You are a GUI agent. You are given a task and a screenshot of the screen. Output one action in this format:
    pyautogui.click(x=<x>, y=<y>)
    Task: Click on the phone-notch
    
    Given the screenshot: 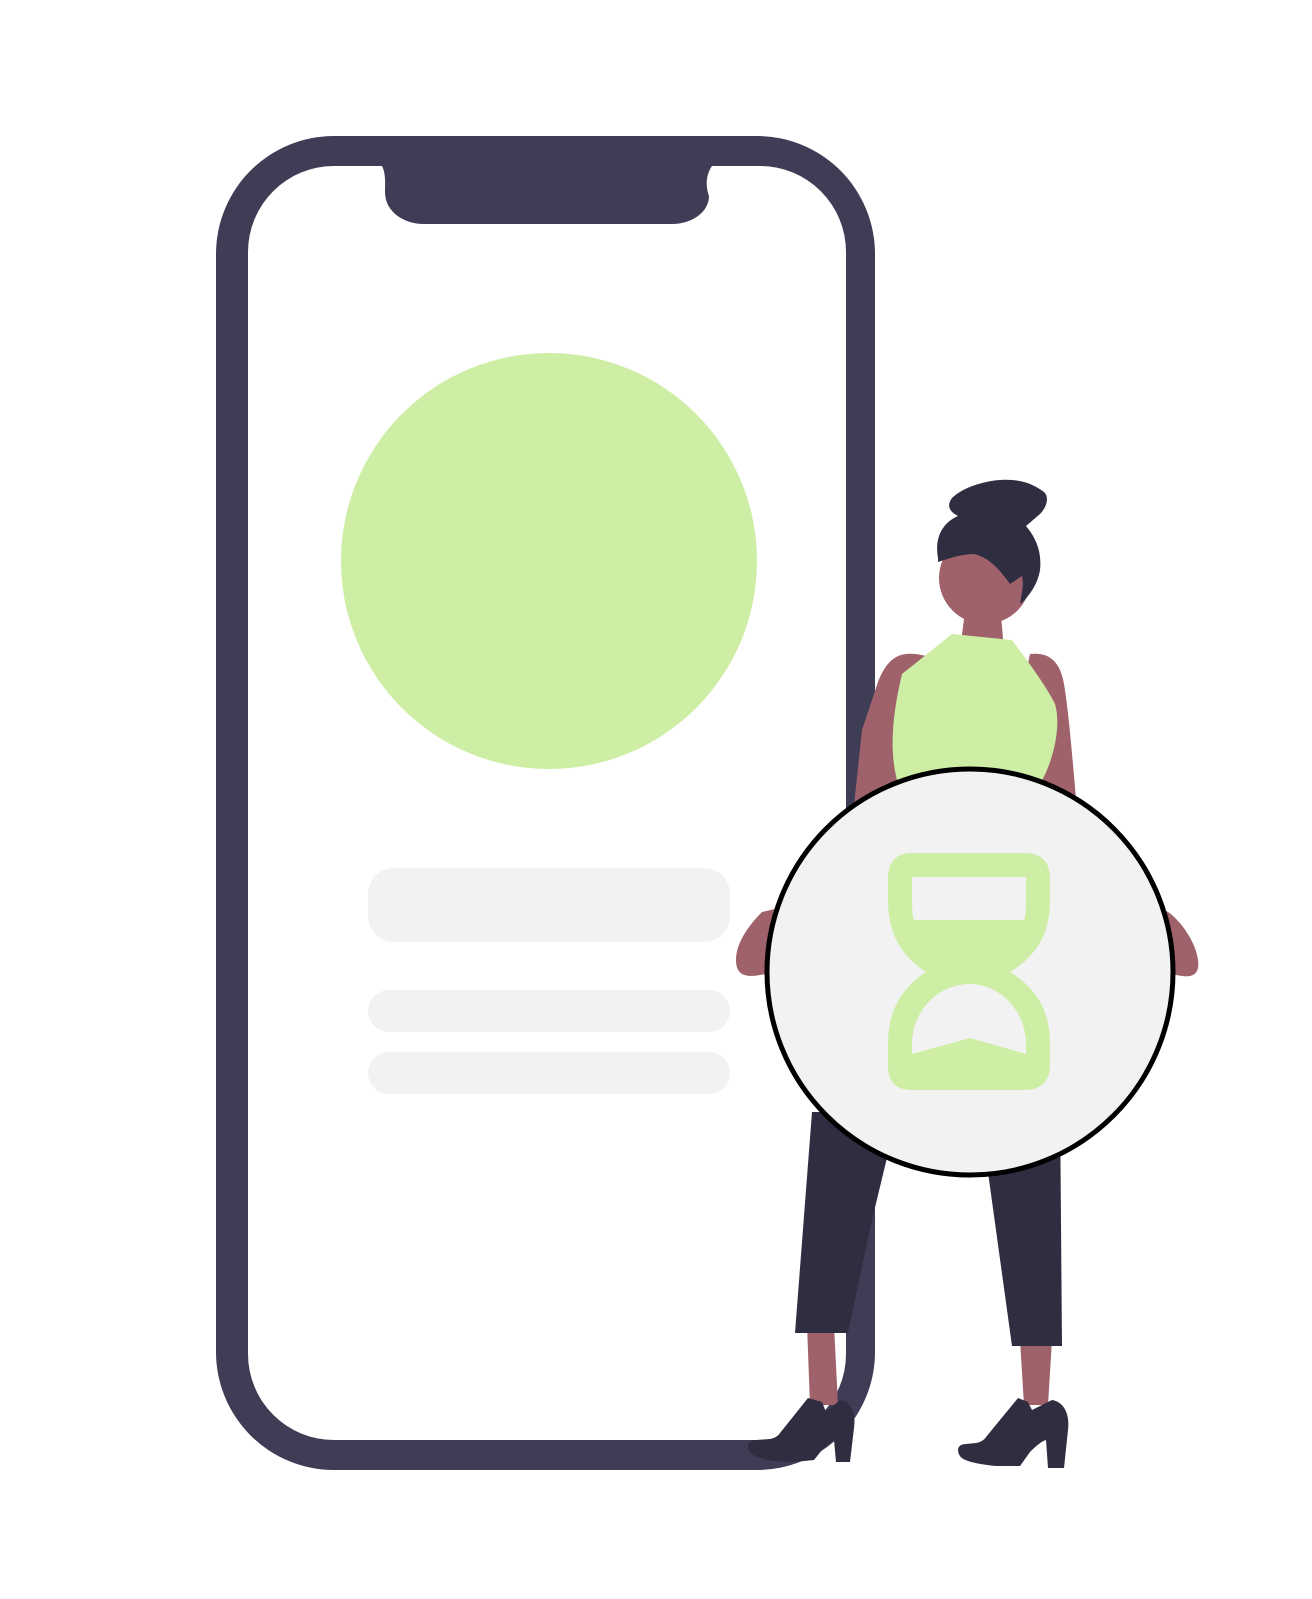 What is the action you would take?
    pyautogui.click(x=547, y=195)
    